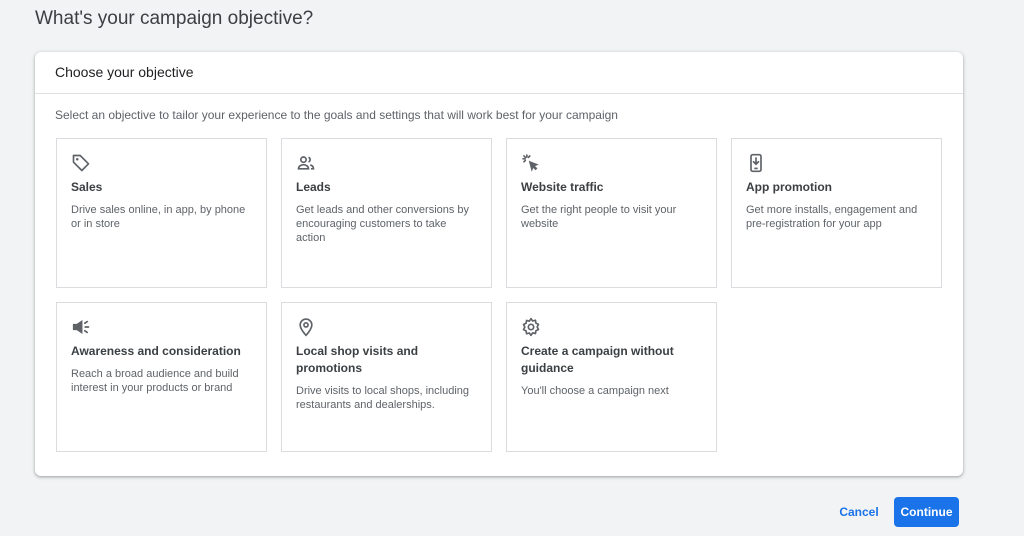 Image resolution: width=1024 pixels, height=536 pixels. I want to click on tile-title: Awareness and consideration, so click(156, 351).